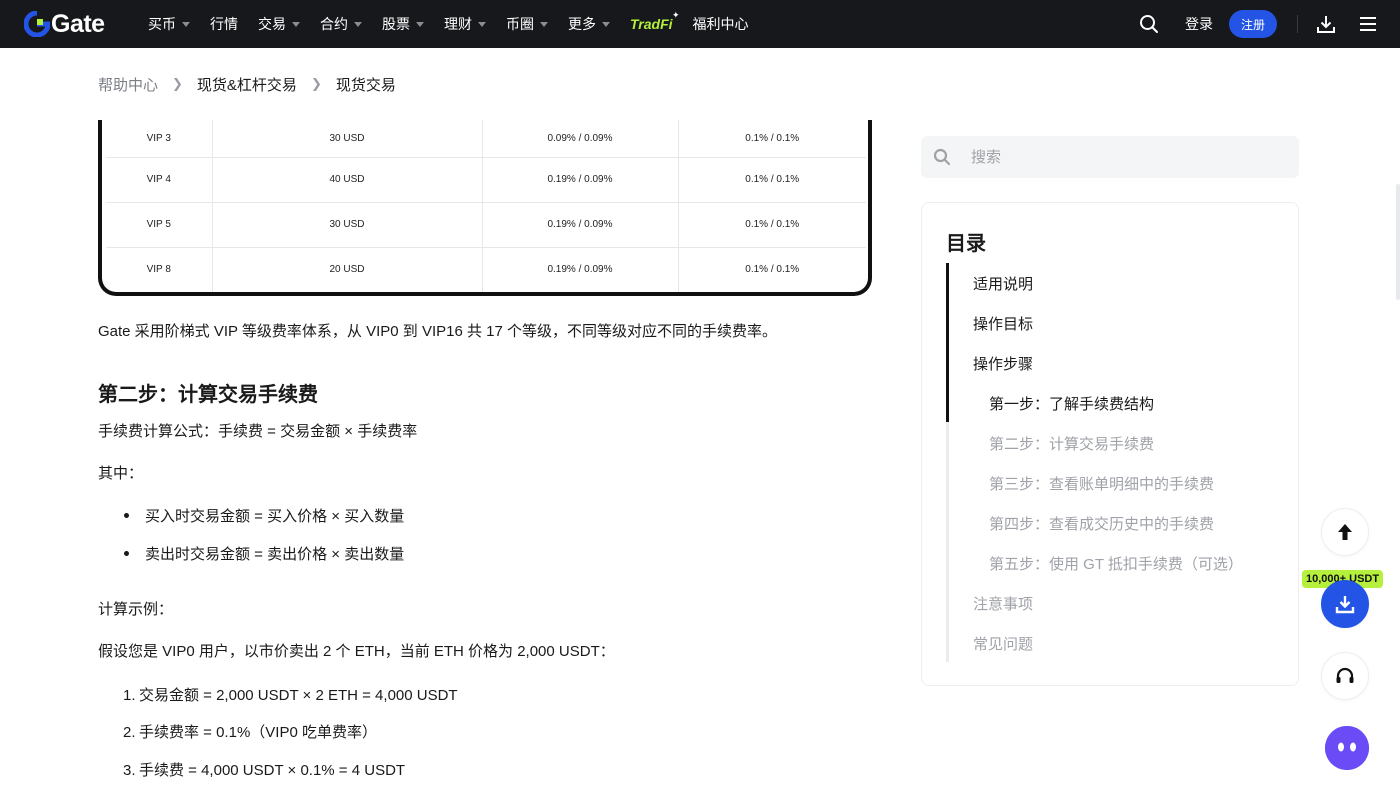  I want to click on main-menu: 买币 行情 交易 合约 股票 理财 币圈 更多 TradFi ✦ 福利中心, so click(458, 24).